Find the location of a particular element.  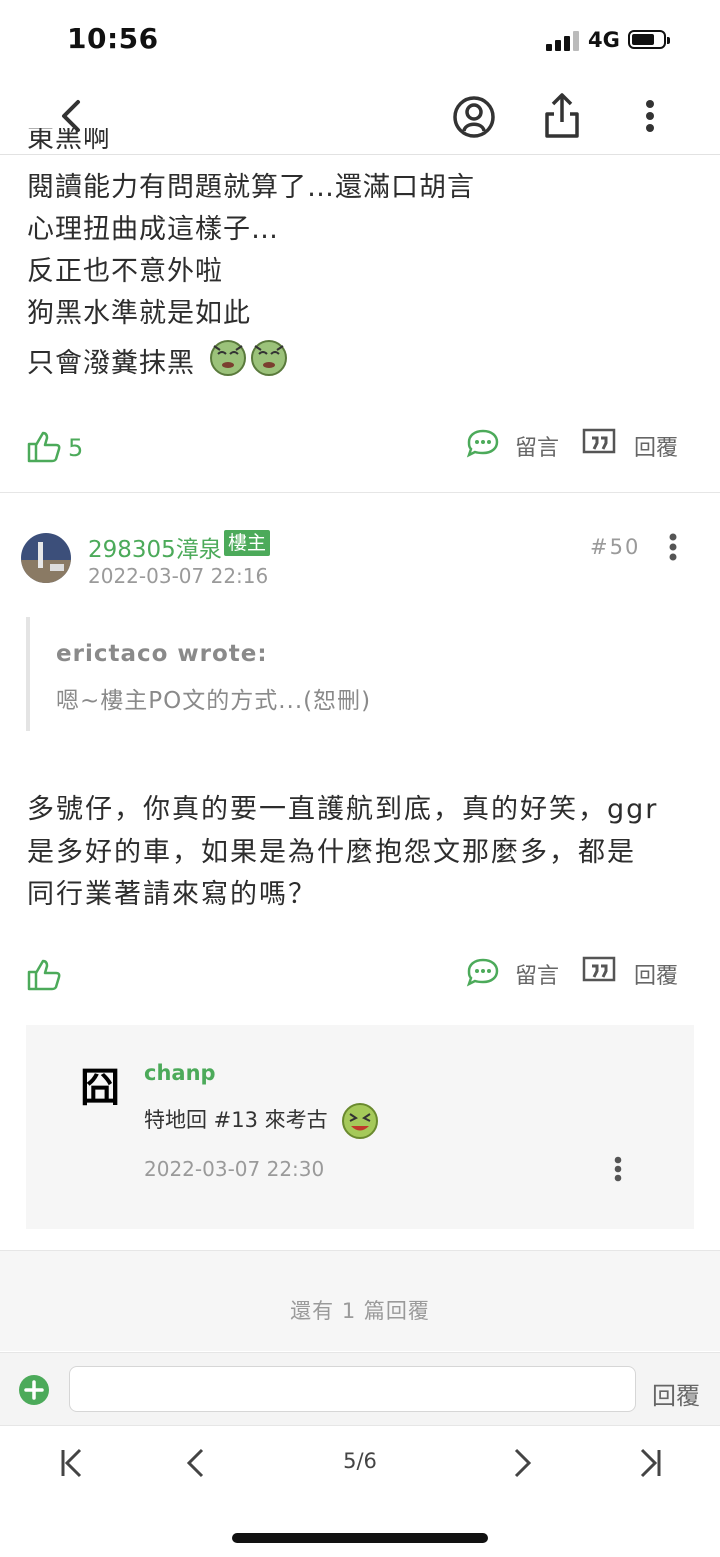

post-line: 是多好的車，如果是為什麼抱怨文那麼多，都是 is located at coordinates (331, 852).